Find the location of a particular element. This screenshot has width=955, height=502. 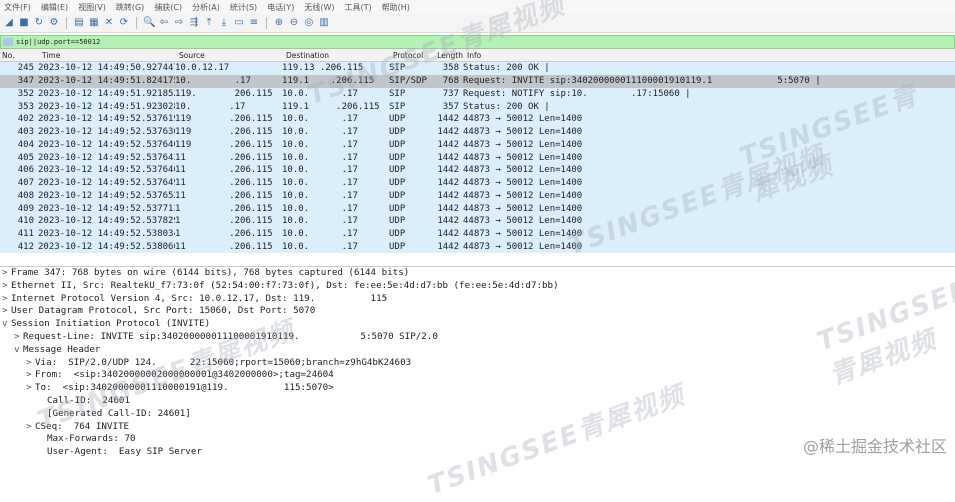

zoom-reset-icon: ◎ is located at coordinates (309, 23).